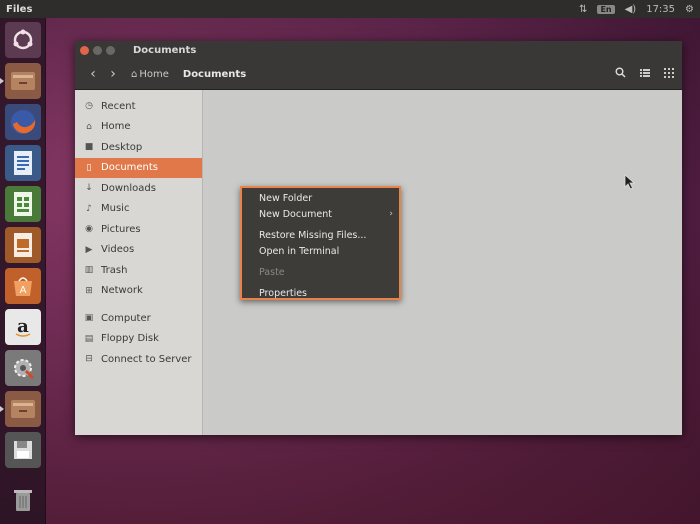 The image size is (700, 524). What do you see at coordinates (606, 9) in the screenshot?
I see `keyboard-layout-indicator: En` at bounding box center [606, 9].